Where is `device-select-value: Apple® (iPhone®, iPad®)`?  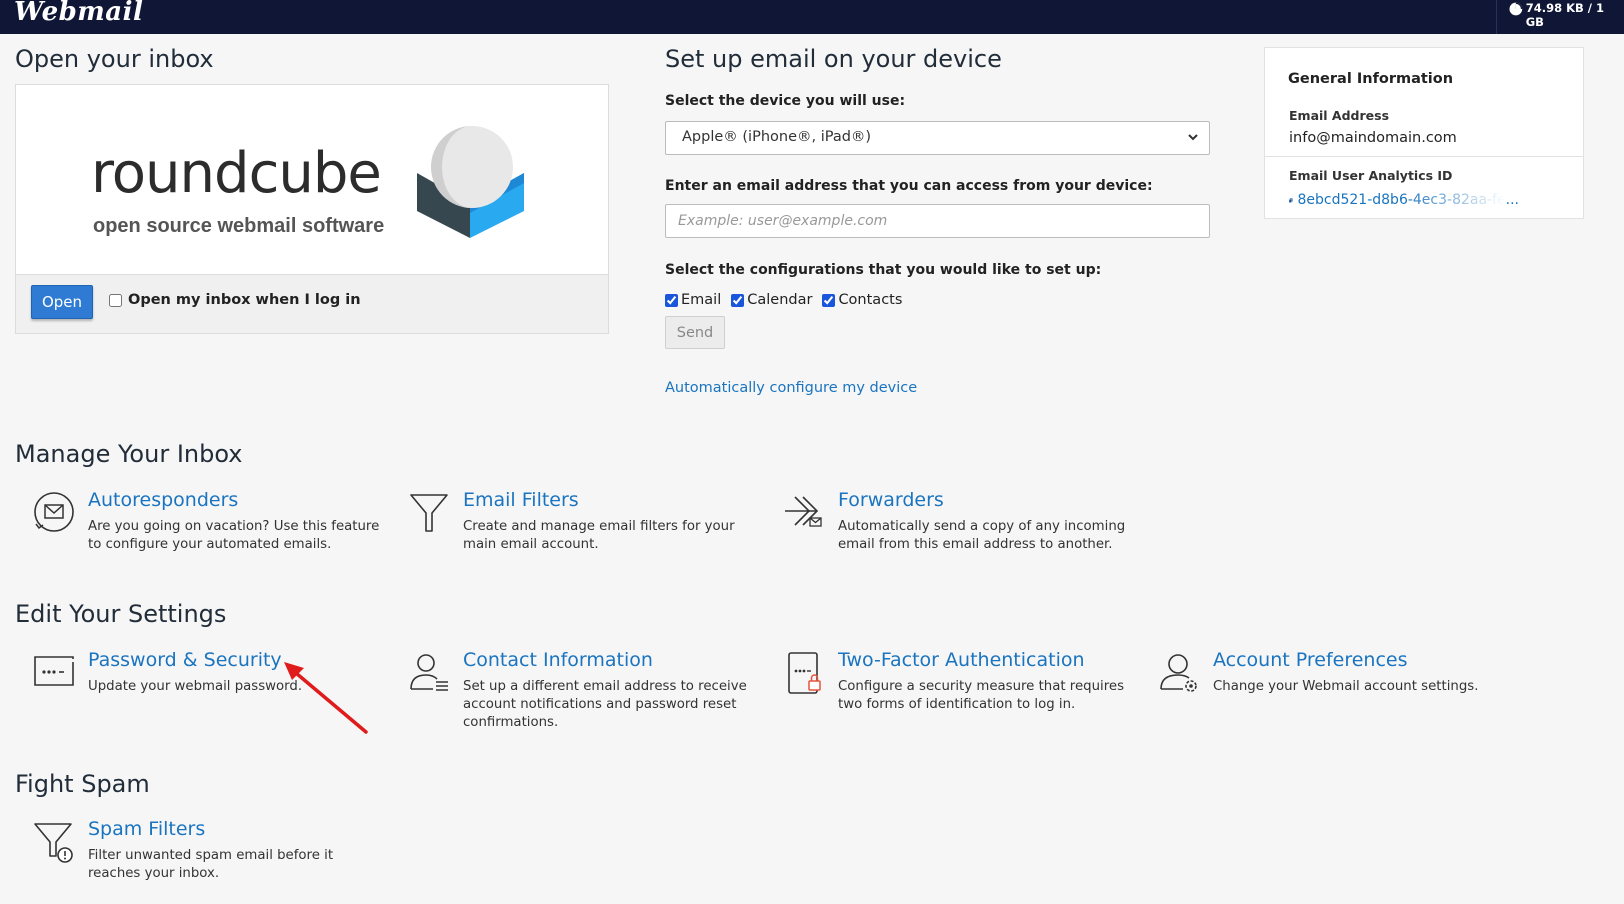 device-select-value: Apple® (iPhone®, iPad®) is located at coordinates (777, 137).